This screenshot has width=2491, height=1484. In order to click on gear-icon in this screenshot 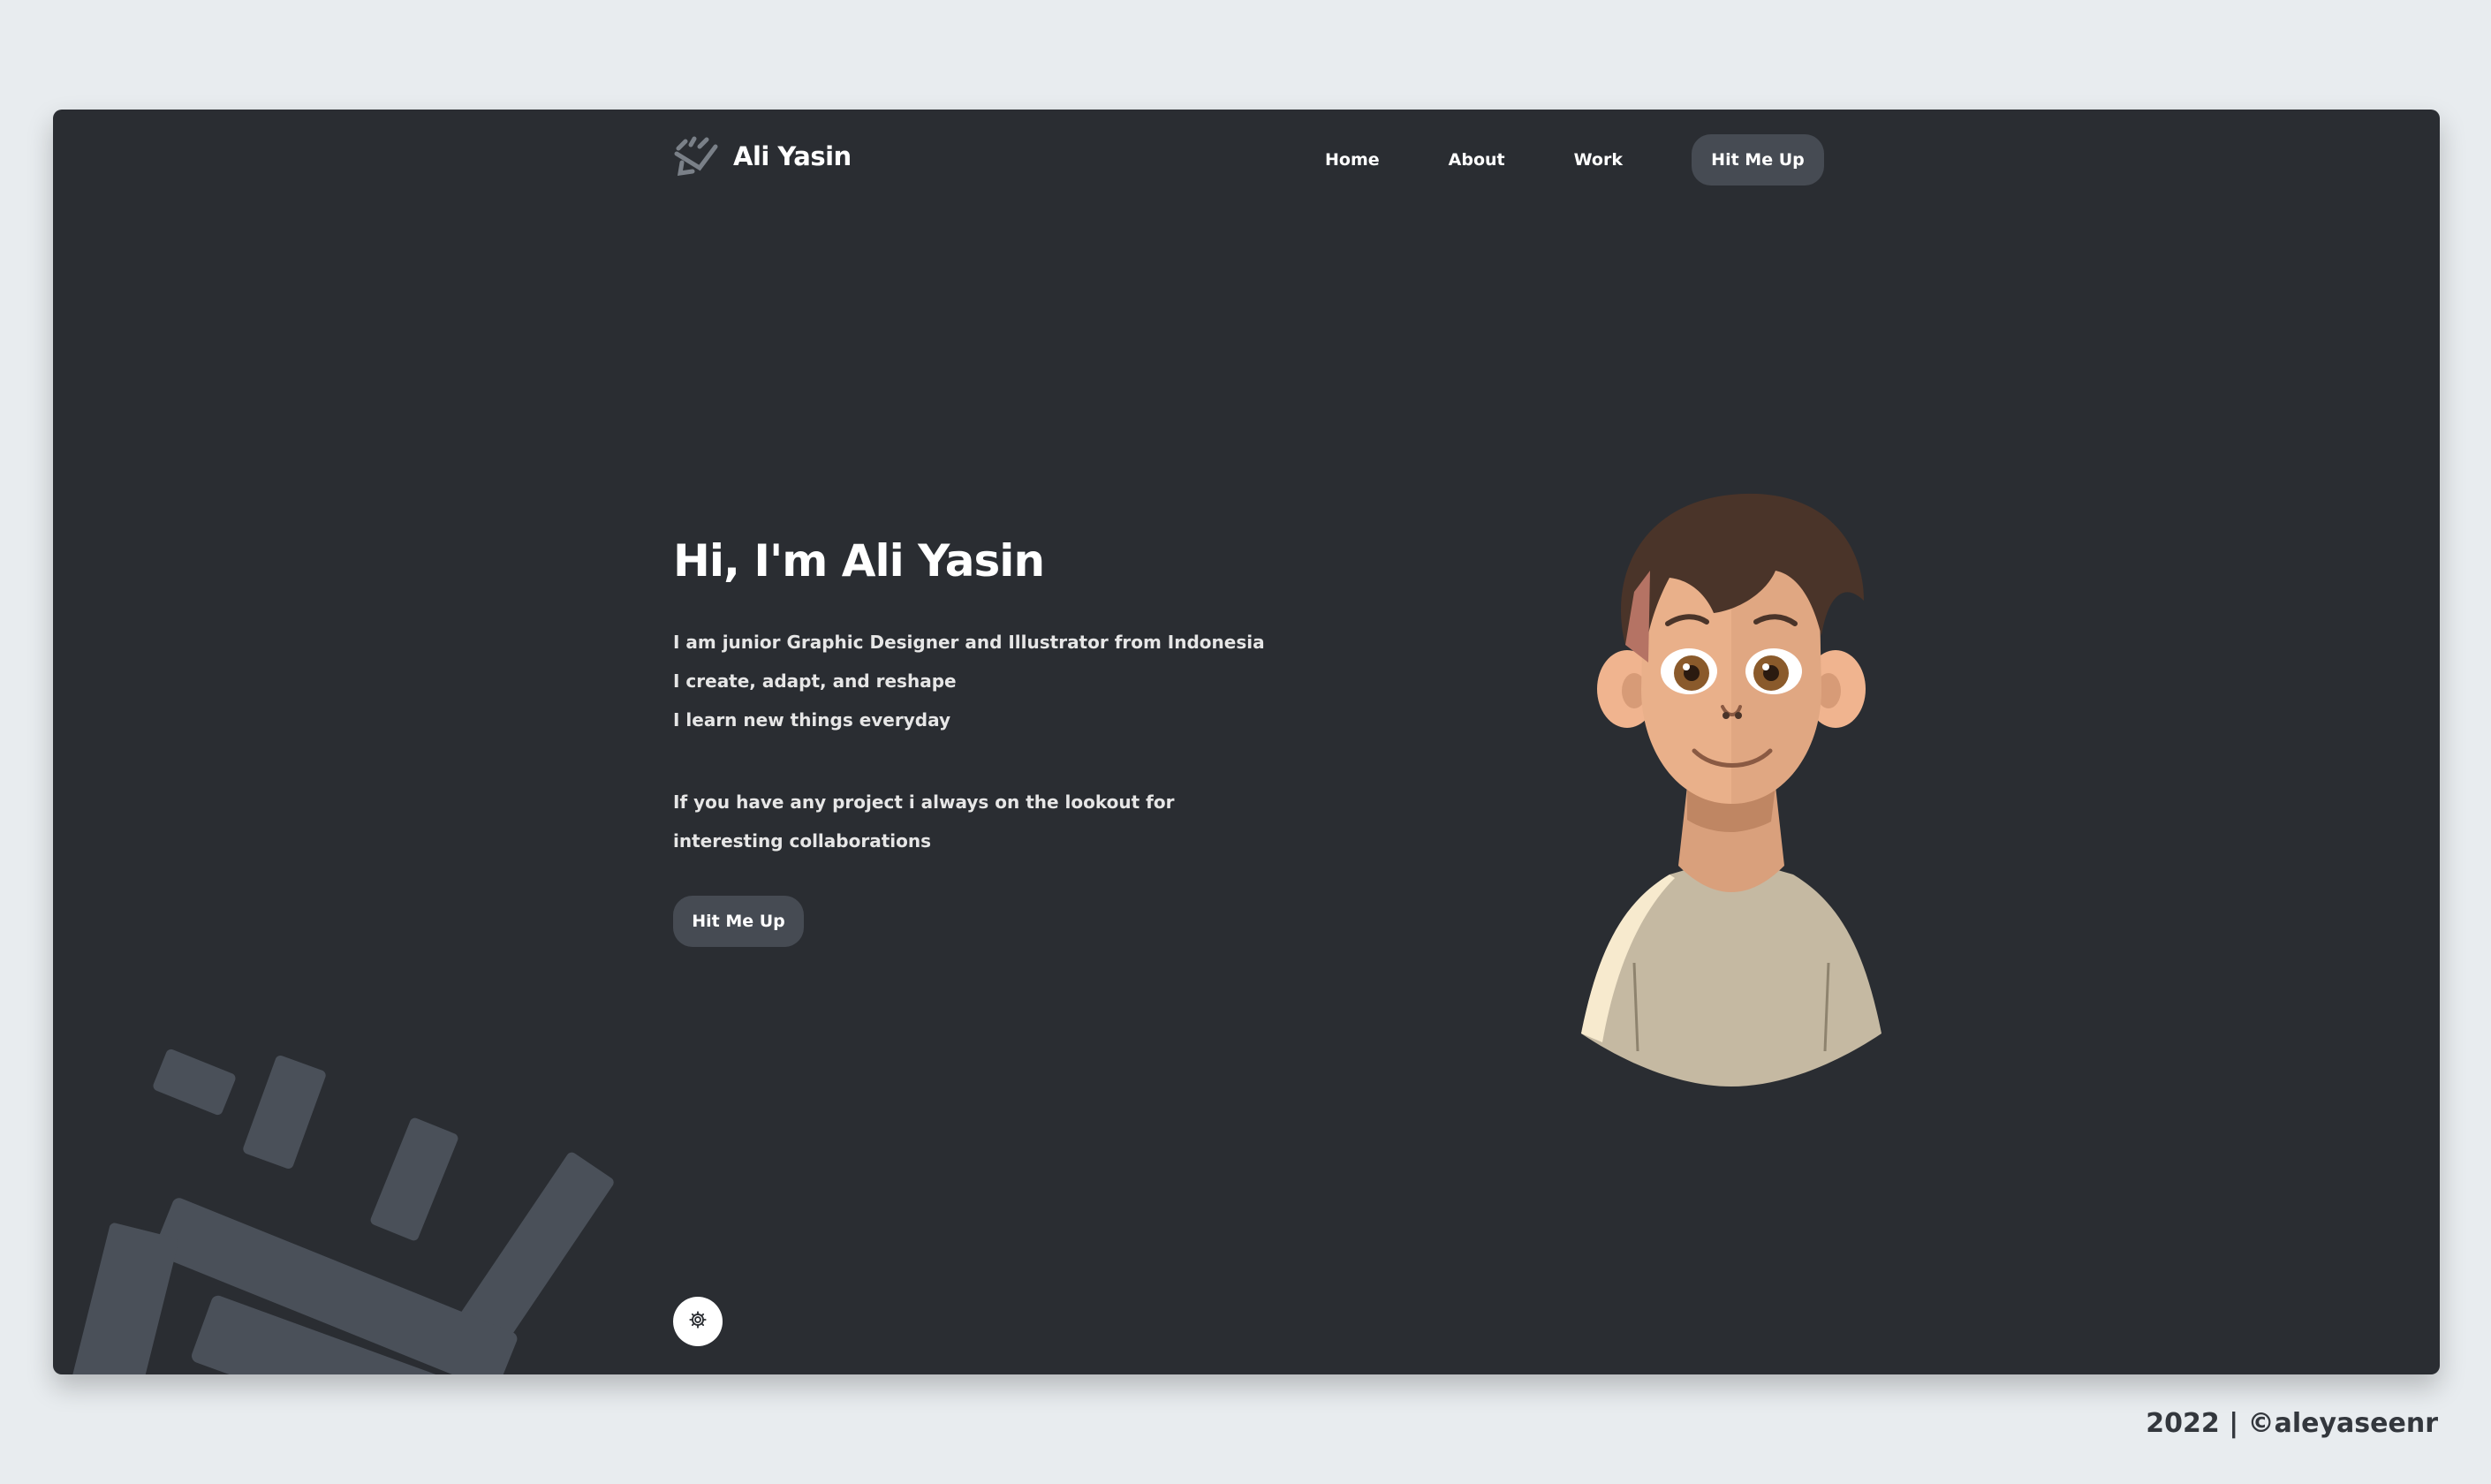, I will do `click(698, 1321)`.